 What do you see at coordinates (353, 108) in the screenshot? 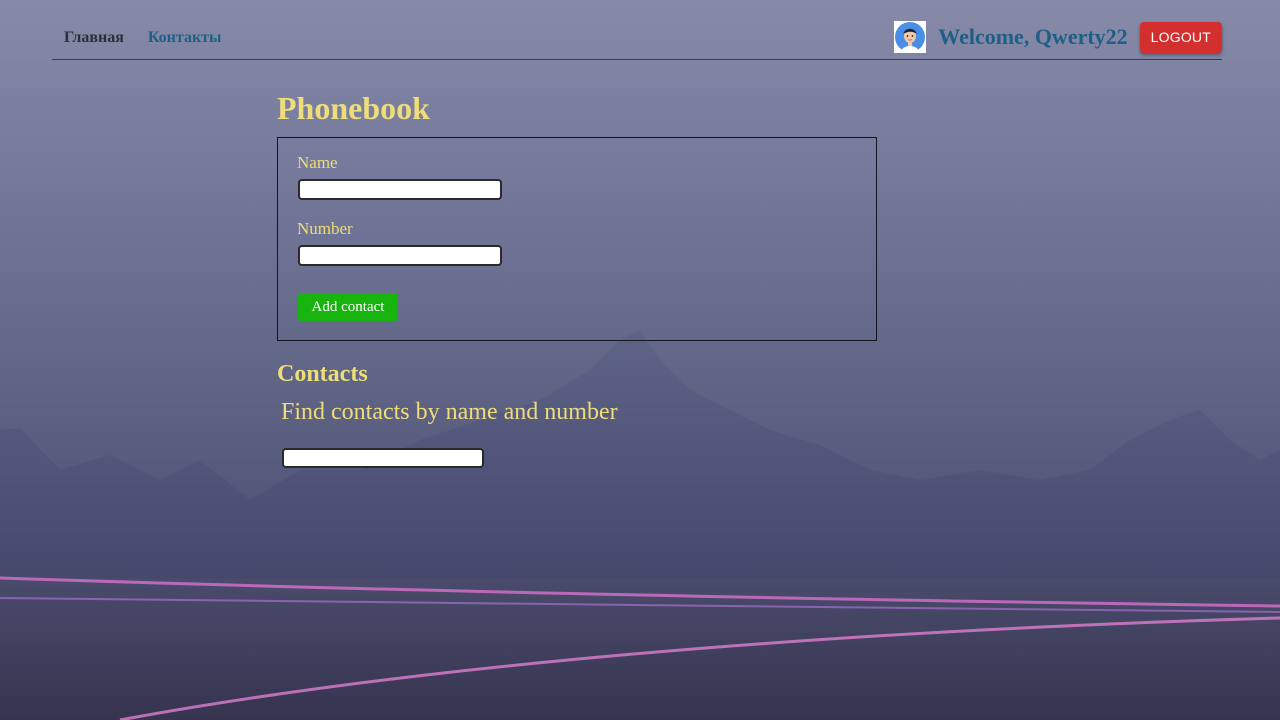
I see `page-title: Phonebook` at bounding box center [353, 108].